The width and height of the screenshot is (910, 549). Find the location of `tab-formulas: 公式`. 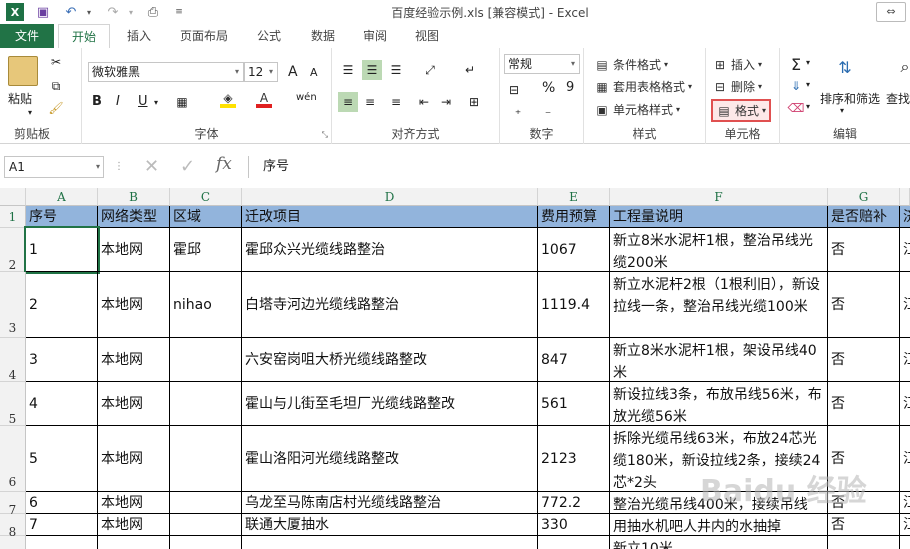

tab-formulas: 公式 is located at coordinates (269, 36).